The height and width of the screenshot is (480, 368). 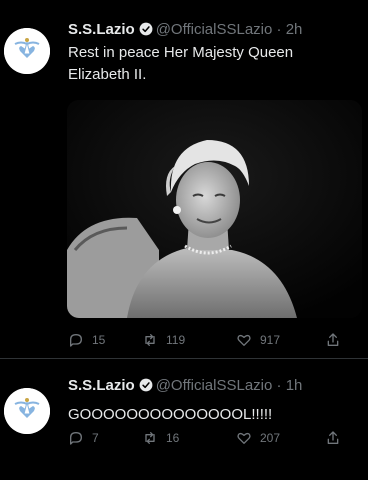 What do you see at coordinates (270, 340) in the screenshot?
I see `like-count: 917` at bounding box center [270, 340].